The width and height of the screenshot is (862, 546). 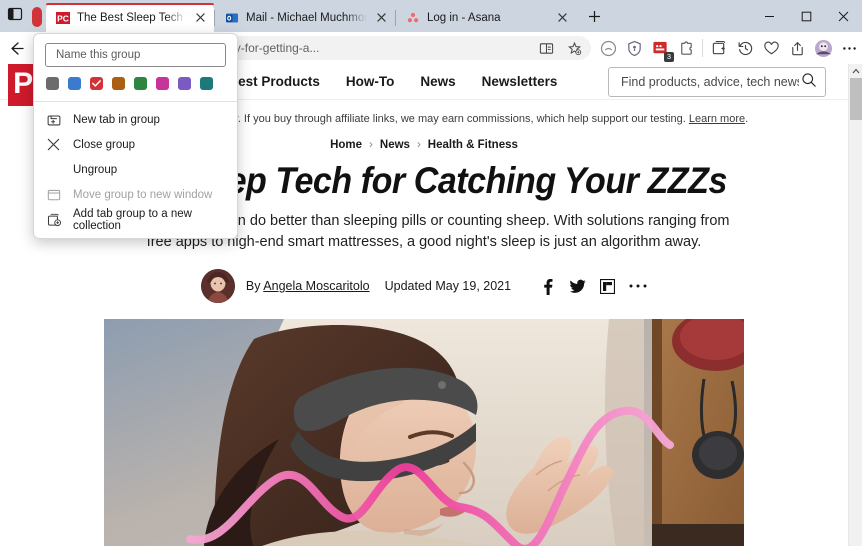 I want to click on collections-icon, so click(x=719, y=48).